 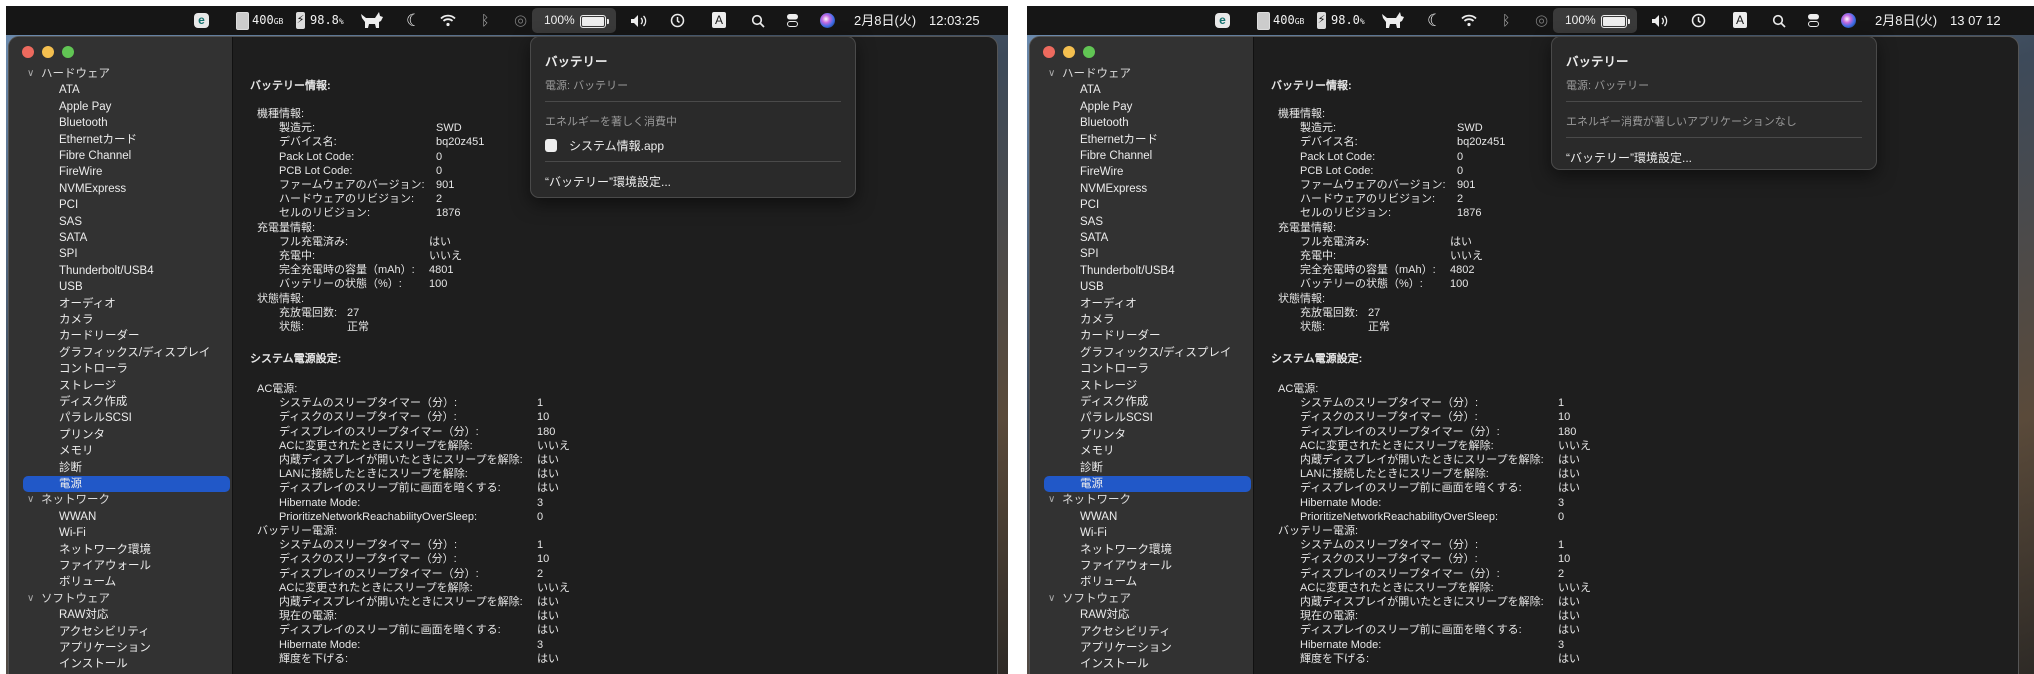 I want to click on sidebar-item: SPI, so click(x=120, y=254).